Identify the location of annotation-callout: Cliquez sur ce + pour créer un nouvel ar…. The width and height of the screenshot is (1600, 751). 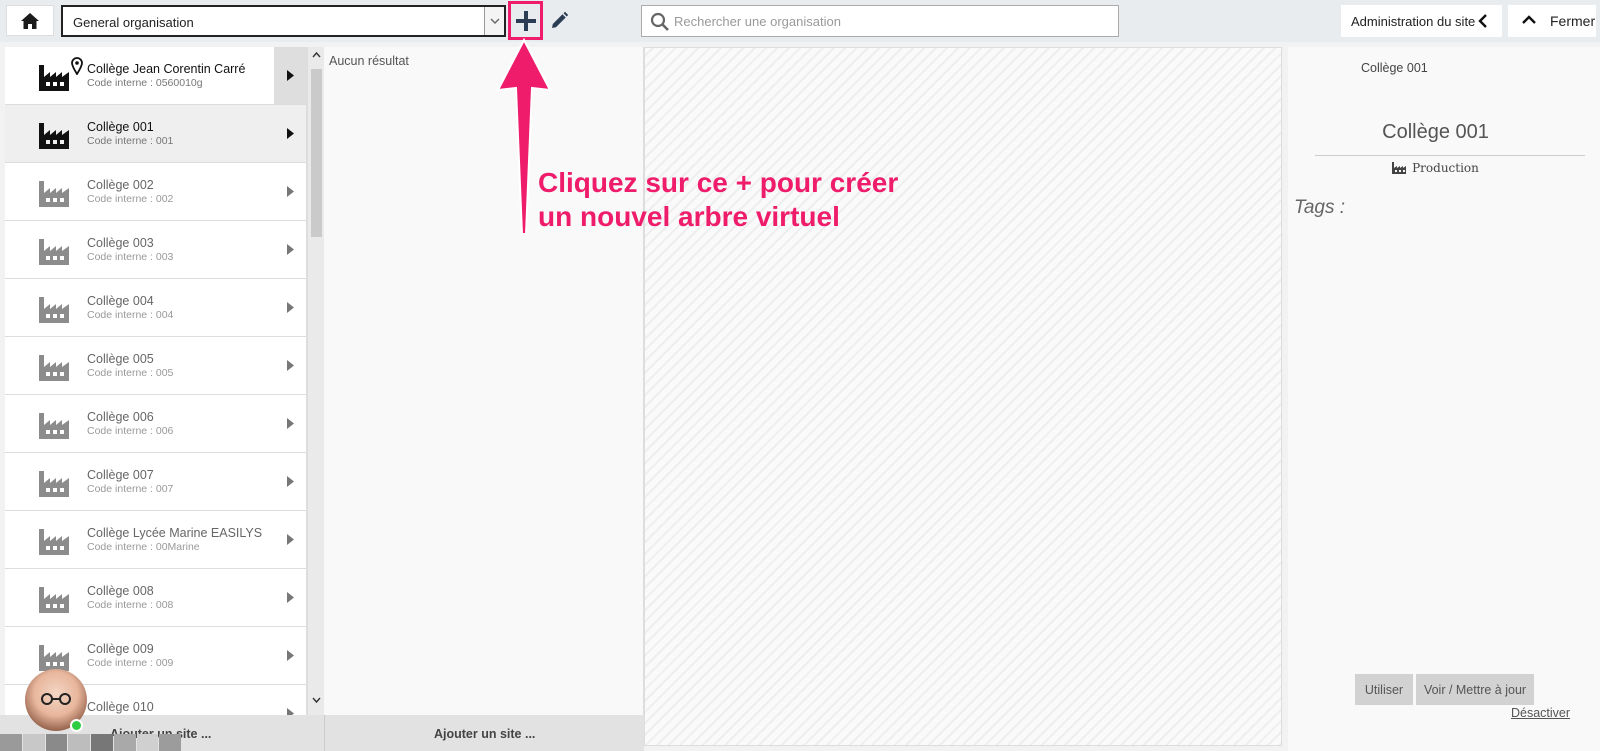
(738, 200).